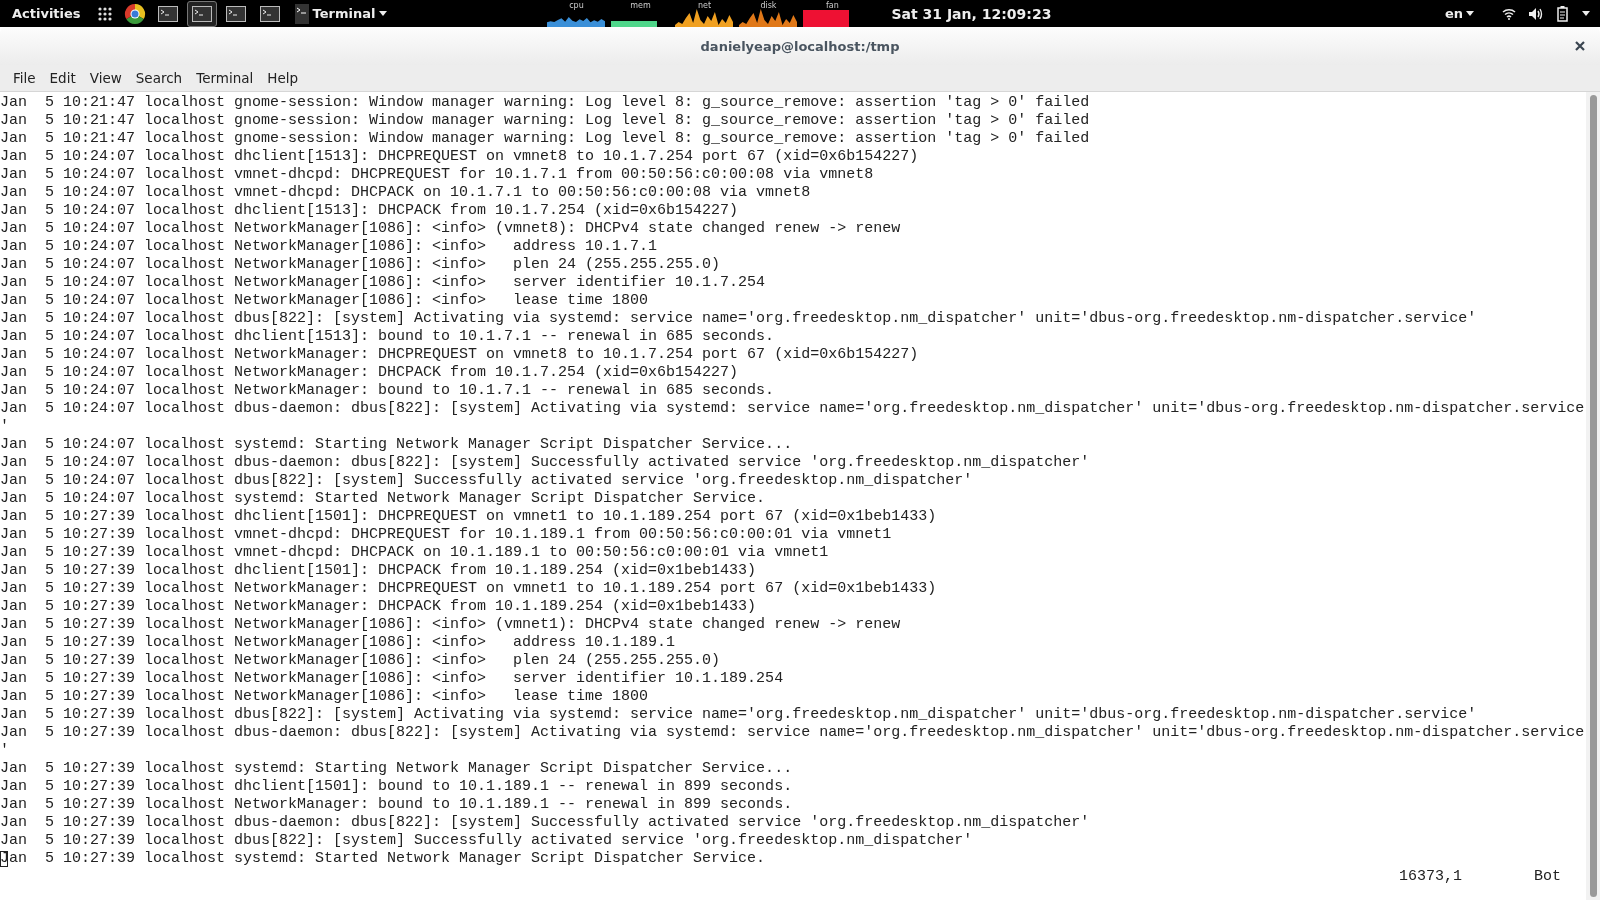  Describe the element at coordinates (545, 822) in the screenshot. I see `log-line: Jan 5 10:27:39 localhost dbus-daemon: dbus[822]: [system] Successfully activated service 'org.freedesktop.nm_dispatcher'` at that location.